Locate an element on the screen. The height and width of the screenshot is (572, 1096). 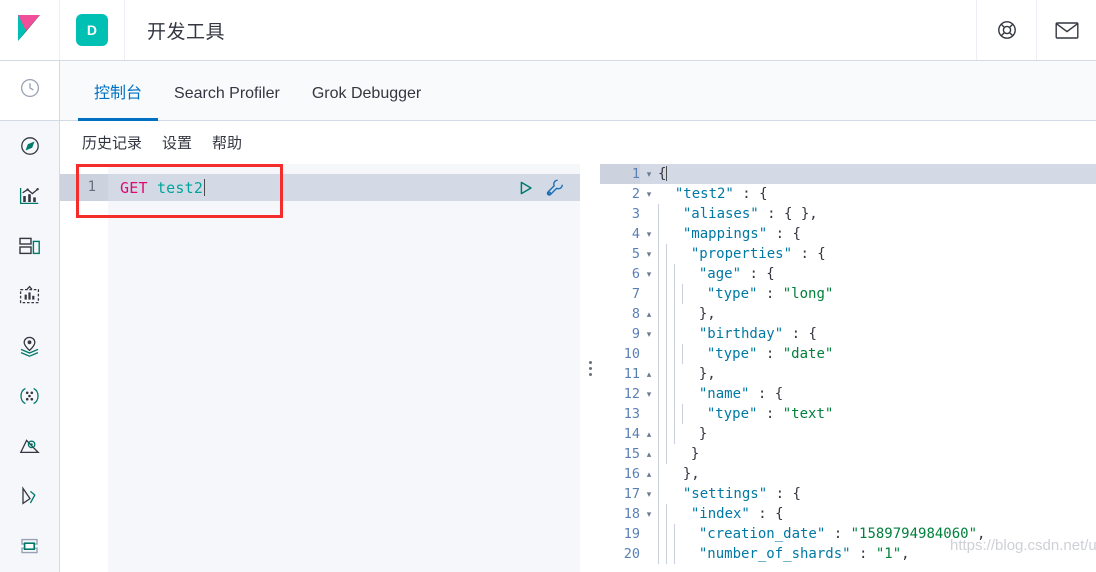
sidebar-item-visualize is located at coordinates (29, 196).